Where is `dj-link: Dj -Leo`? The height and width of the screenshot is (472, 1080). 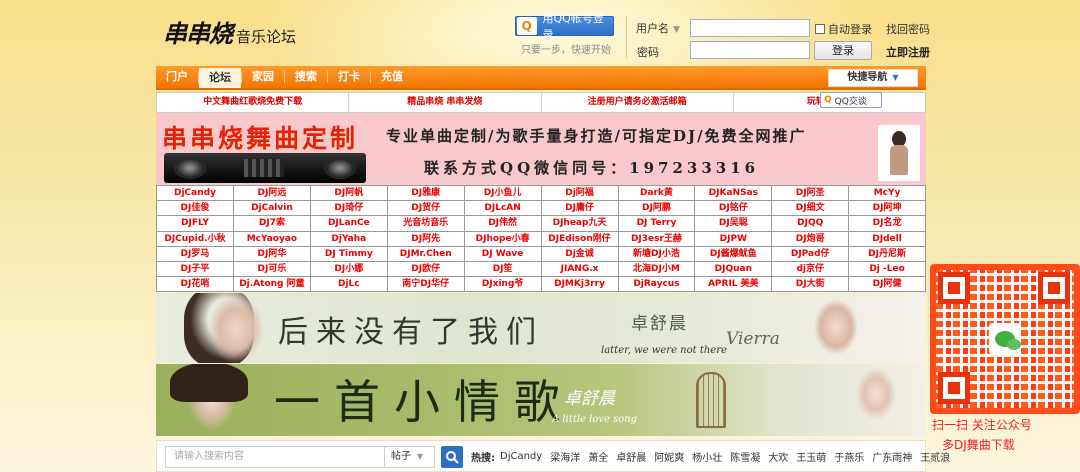 dj-link: Dj -Leo is located at coordinates (887, 269).